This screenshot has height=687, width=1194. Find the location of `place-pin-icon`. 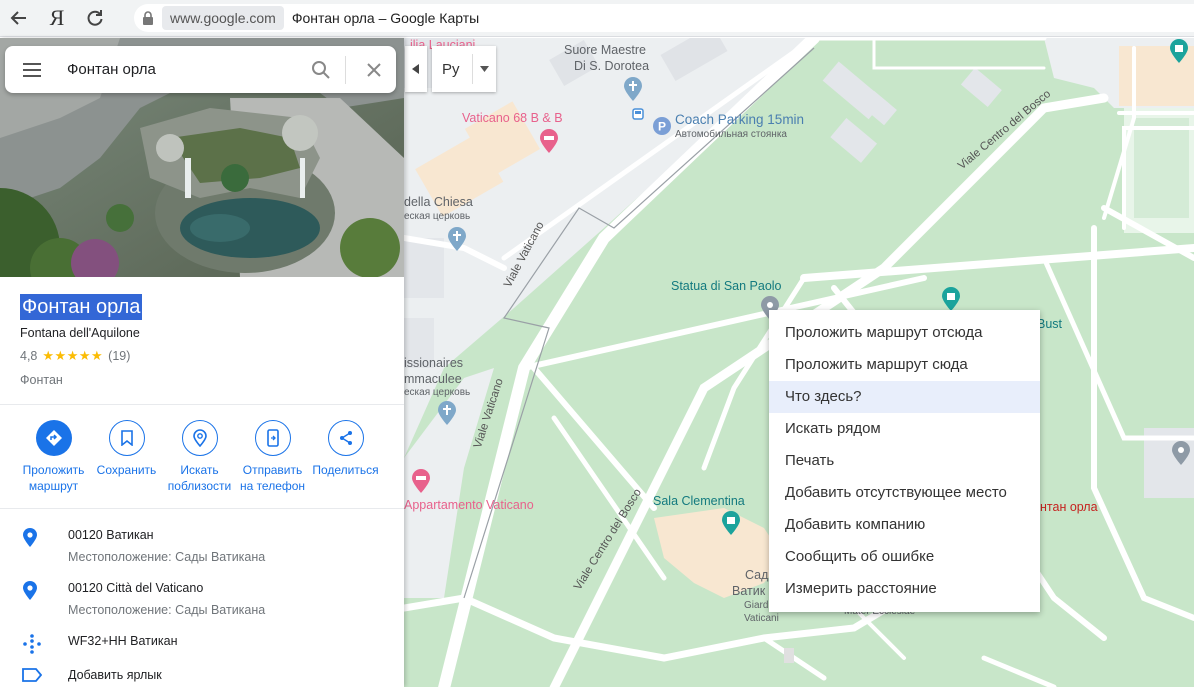

place-pin-icon is located at coordinates (1181, 453).